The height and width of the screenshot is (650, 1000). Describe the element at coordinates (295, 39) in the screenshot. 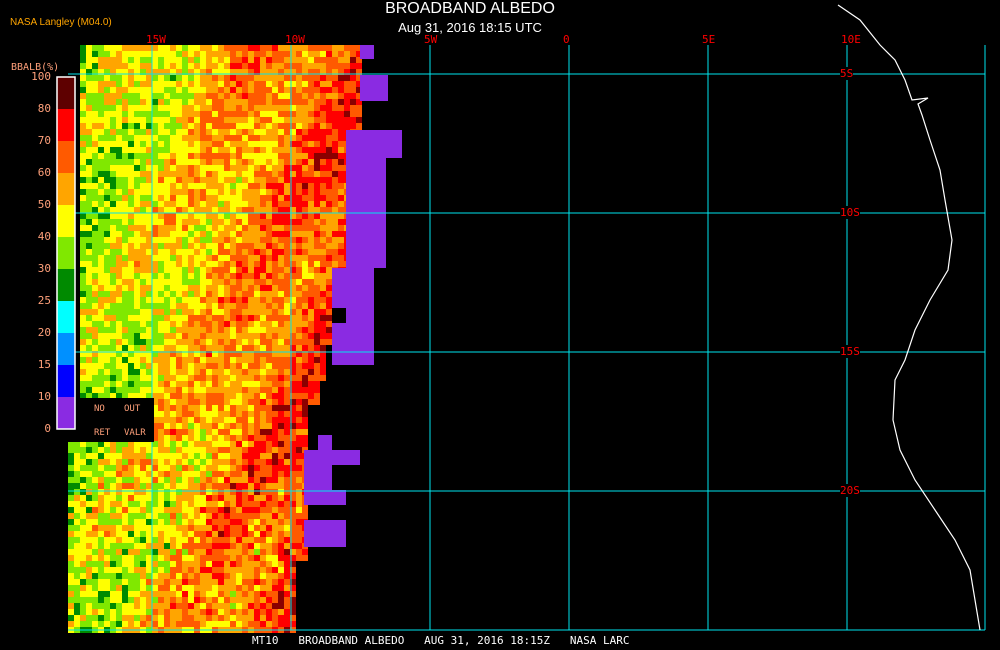

I see `lon-label: 10W` at that location.